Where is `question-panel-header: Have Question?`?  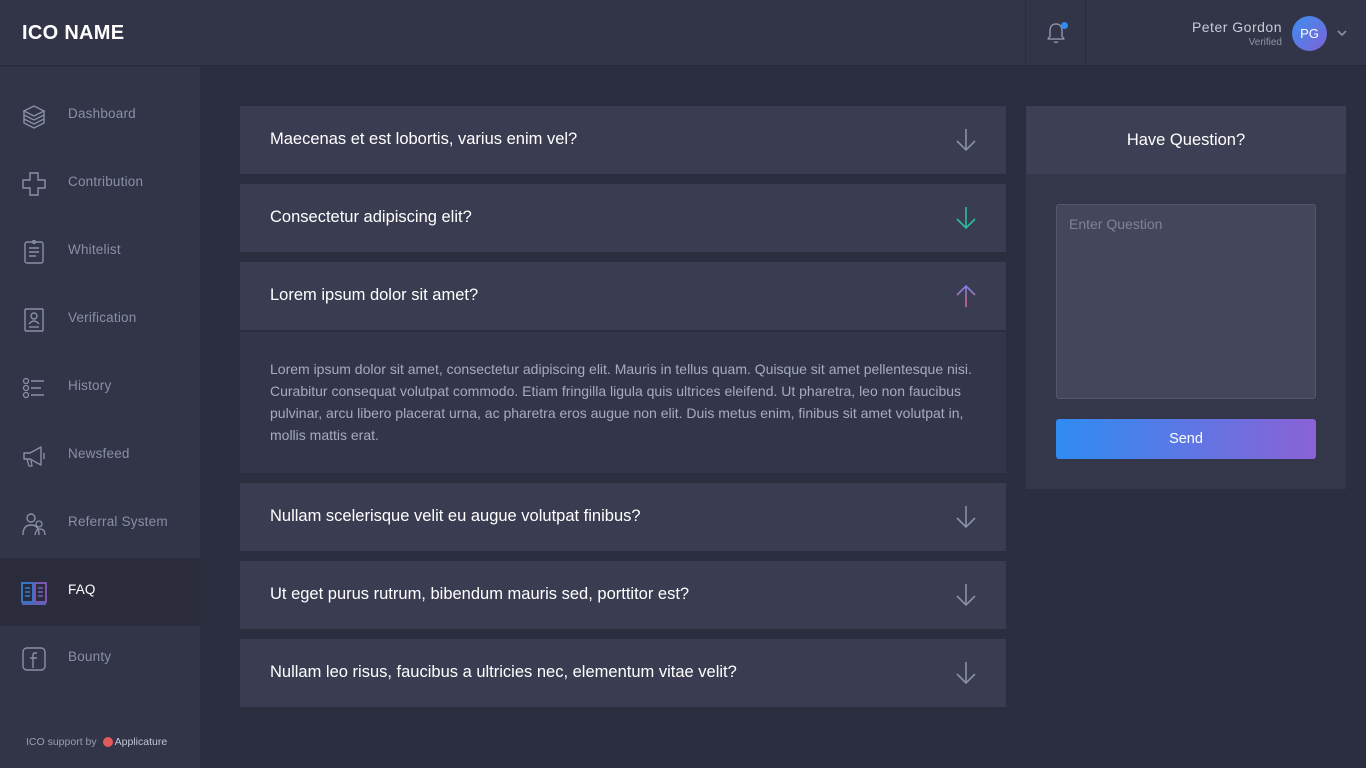 question-panel-header: Have Question? is located at coordinates (1186, 140).